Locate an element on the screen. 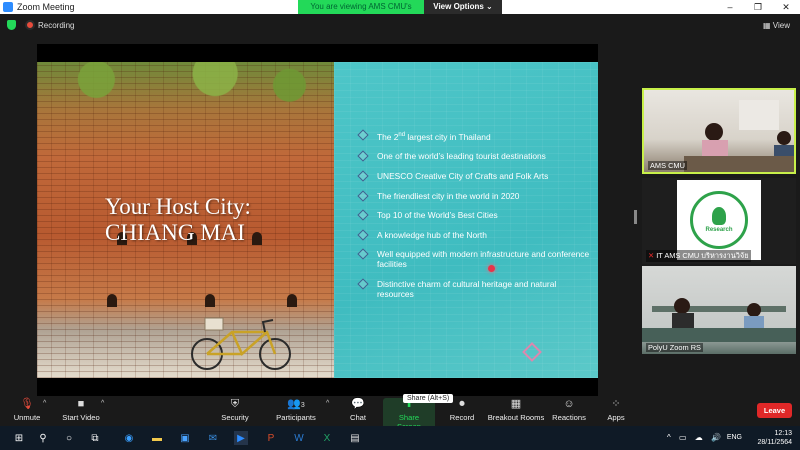  breakout-rooms-button: ▦ Breakout Rooms is located at coordinates (516, 410).